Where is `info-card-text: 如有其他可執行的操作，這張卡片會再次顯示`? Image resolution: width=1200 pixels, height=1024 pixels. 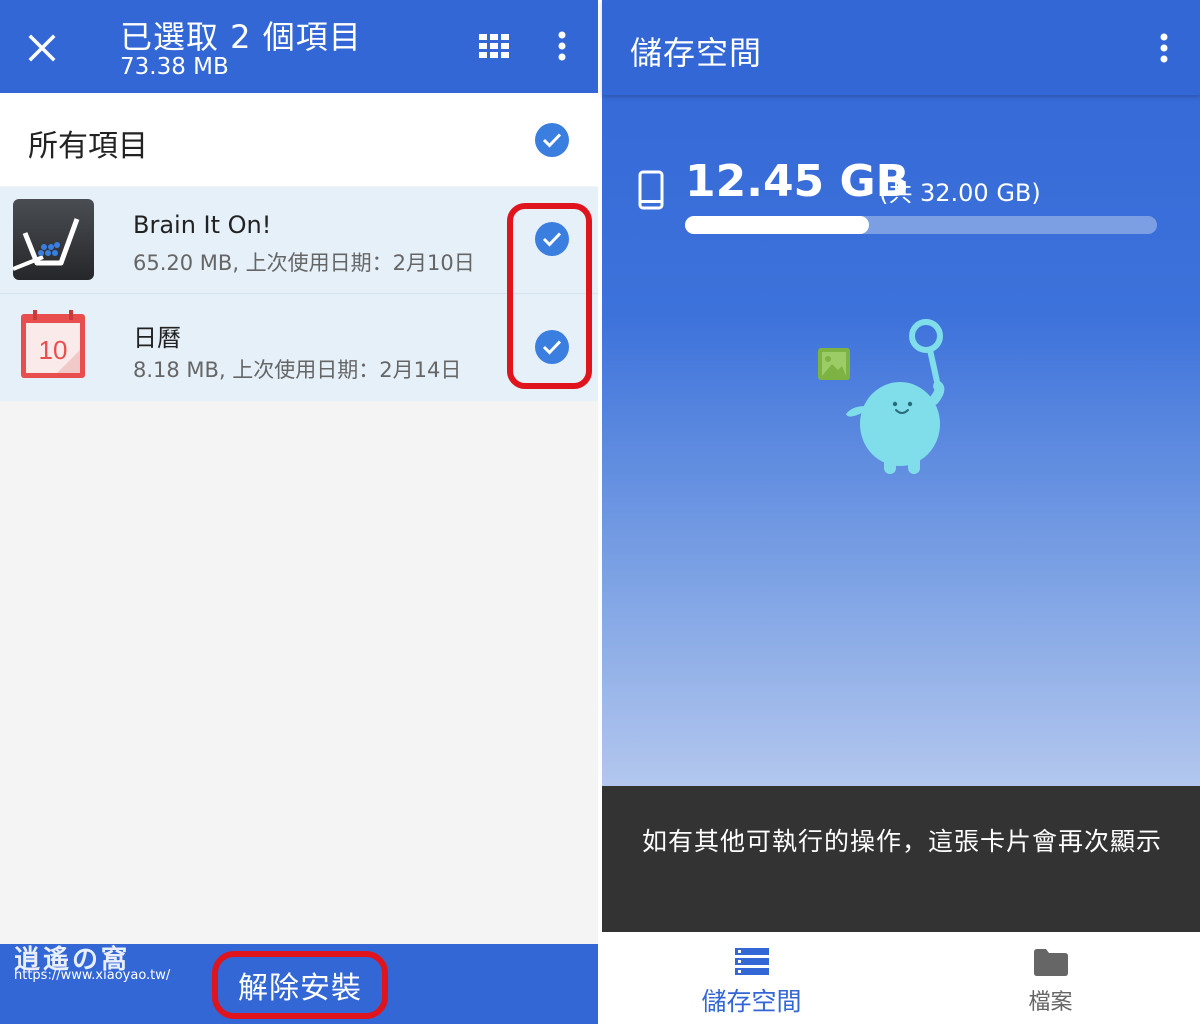 info-card-text: 如有其他可執行的操作，這張卡片會再次顯示 is located at coordinates (902, 841).